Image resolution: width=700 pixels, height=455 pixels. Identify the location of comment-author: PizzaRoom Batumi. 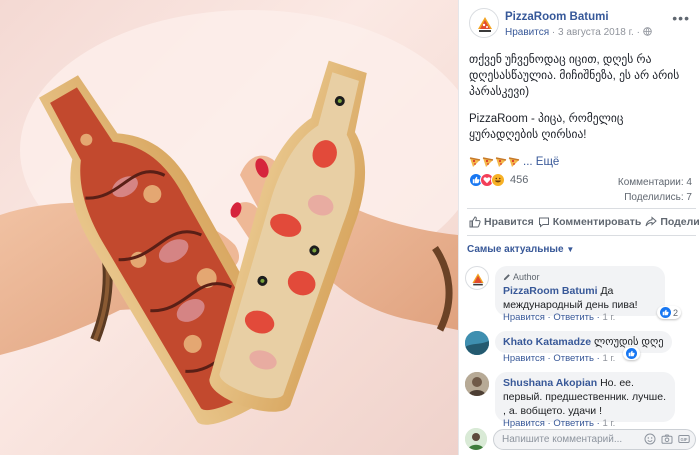
(550, 291).